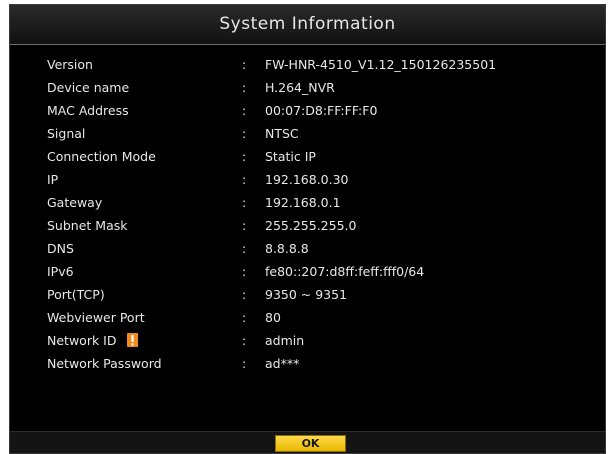  What do you see at coordinates (133, 340) in the screenshot?
I see `warning-icon` at bounding box center [133, 340].